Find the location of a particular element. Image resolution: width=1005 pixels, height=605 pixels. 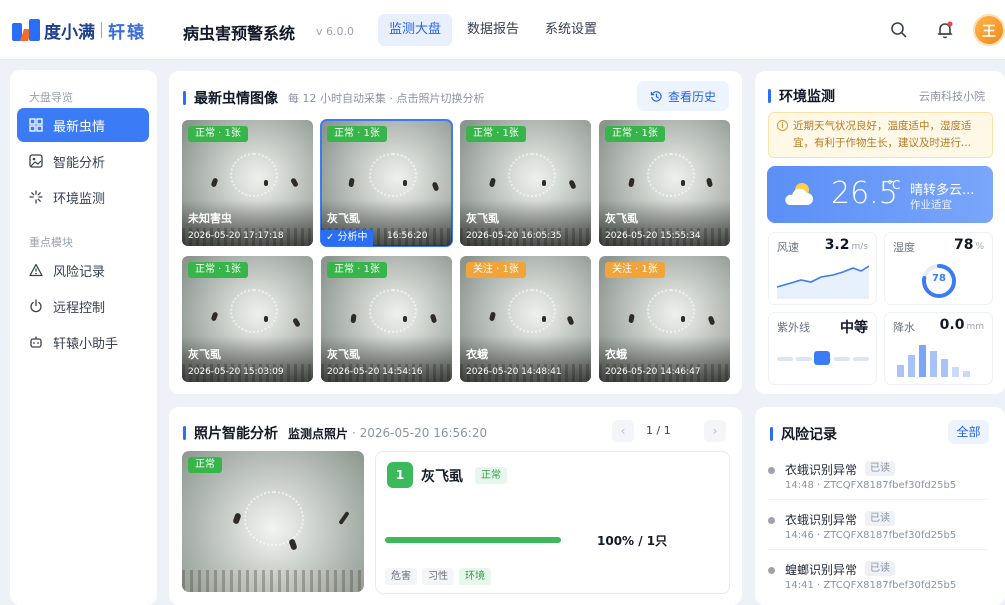

nav-report: 数据报告 is located at coordinates (493, 30).